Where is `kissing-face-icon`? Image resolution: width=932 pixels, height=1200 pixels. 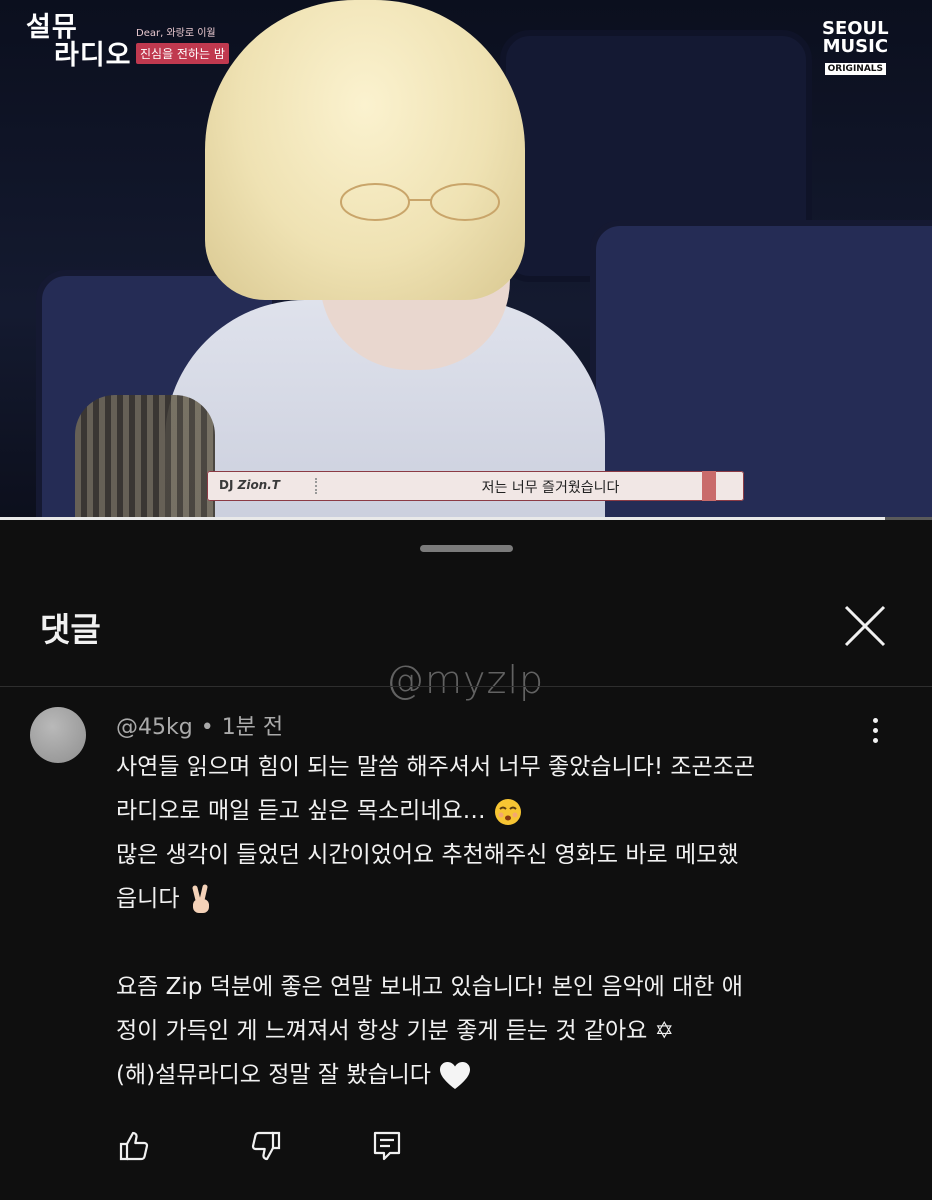 kissing-face-icon is located at coordinates (507, 811).